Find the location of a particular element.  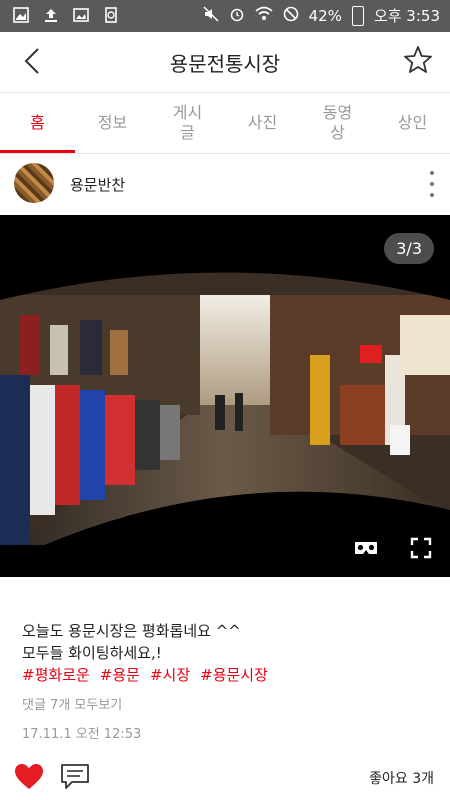

comment-button is located at coordinates (75, 777).